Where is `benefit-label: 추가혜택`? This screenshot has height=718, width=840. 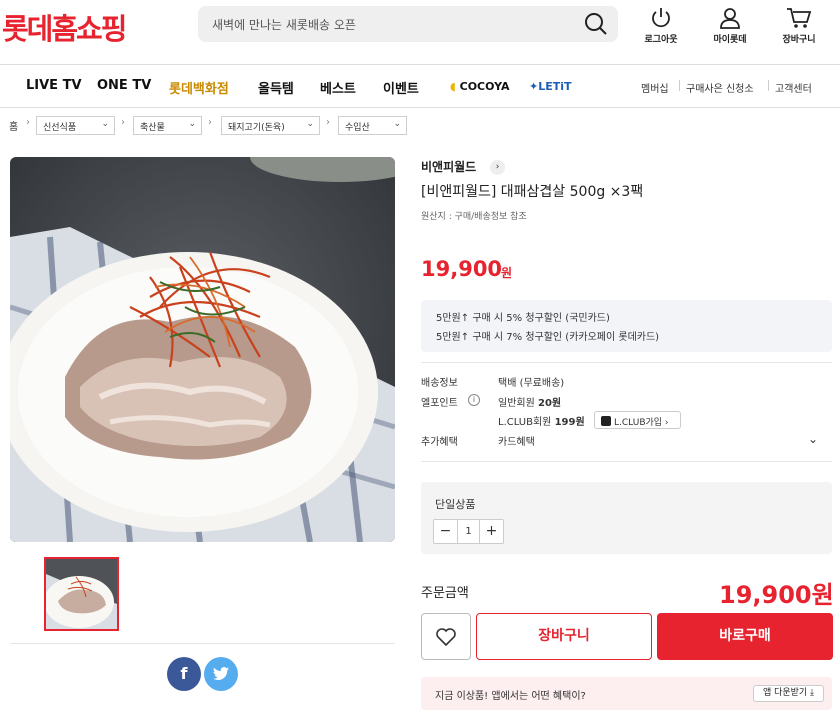 benefit-label: 추가혜택 is located at coordinates (439, 442).